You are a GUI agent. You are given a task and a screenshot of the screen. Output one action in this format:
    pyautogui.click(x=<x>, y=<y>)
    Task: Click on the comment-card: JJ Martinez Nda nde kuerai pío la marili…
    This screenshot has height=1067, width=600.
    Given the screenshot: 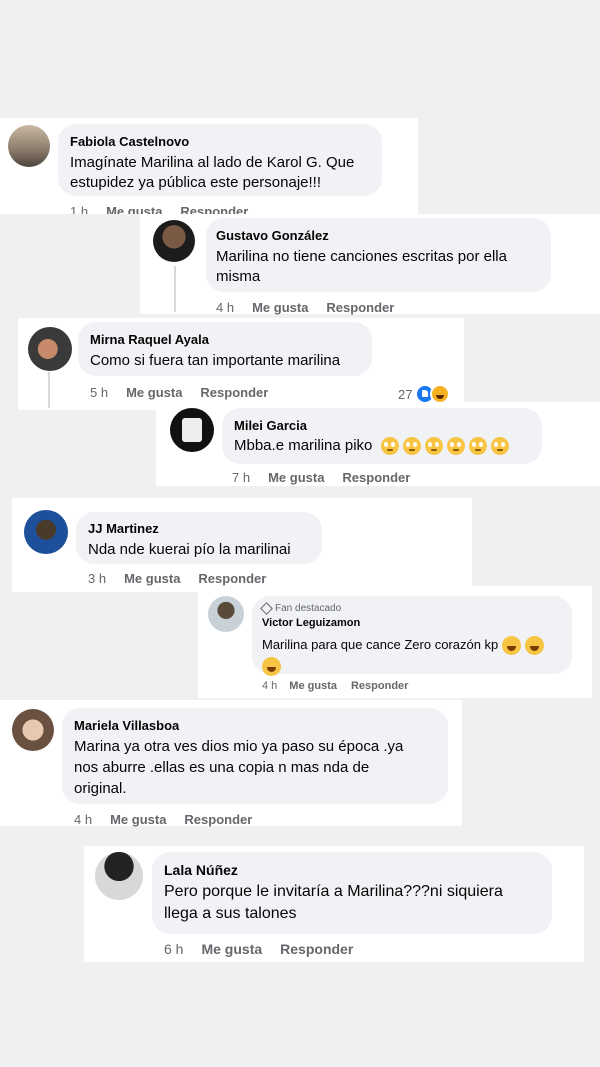 What is the action you would take?
    pyautogui.click(x=242, y=545)
    